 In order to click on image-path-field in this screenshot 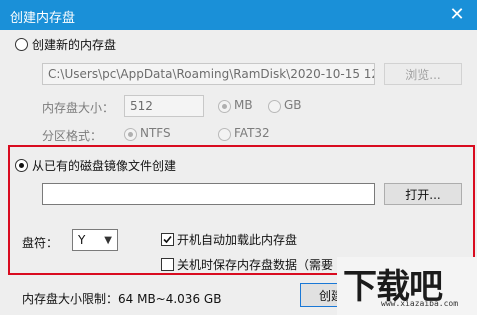, I will do `click(208, 194)`.